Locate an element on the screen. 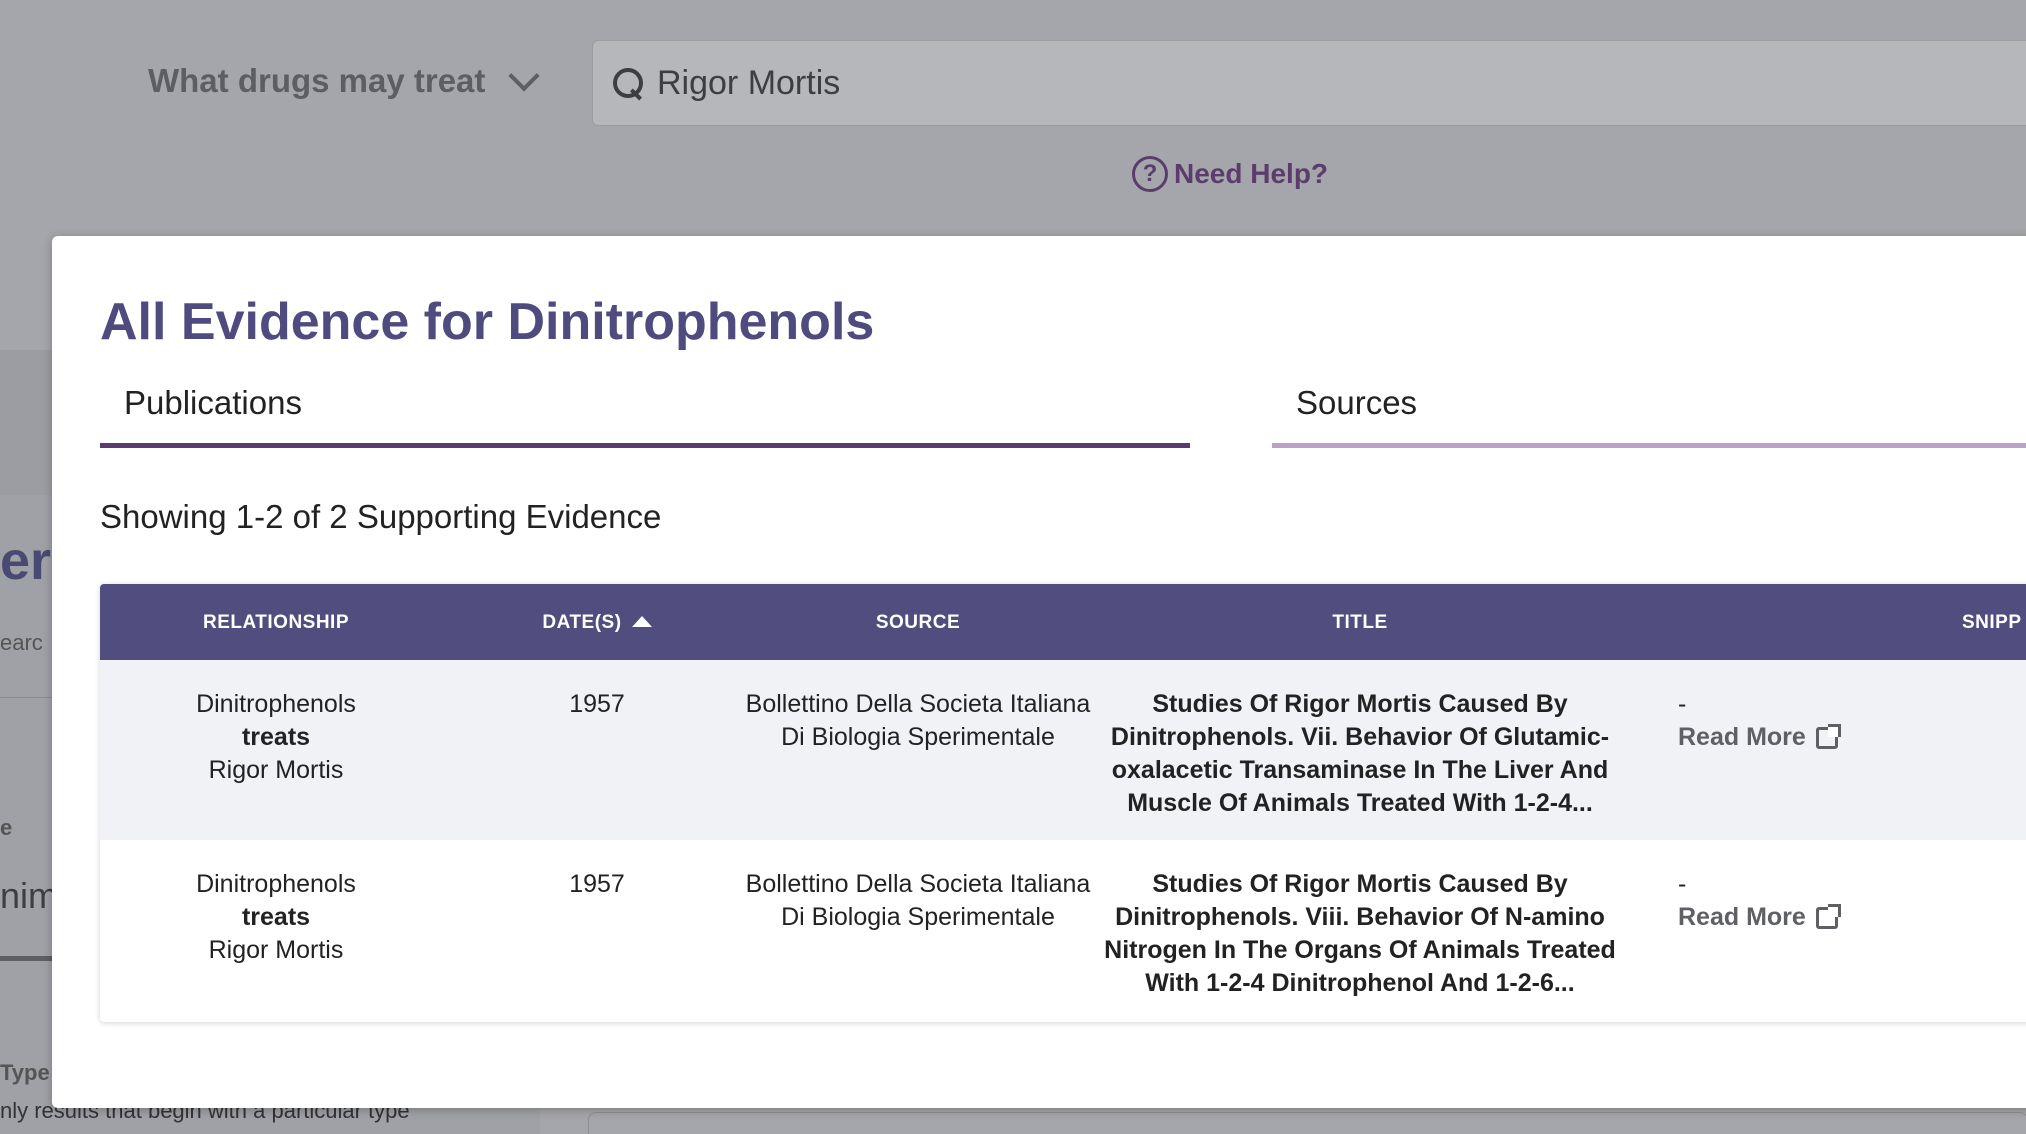 The width and height of the screenshot is (2026, 1134). header-dates: DATE(S) is located at coordinates (597, 623).